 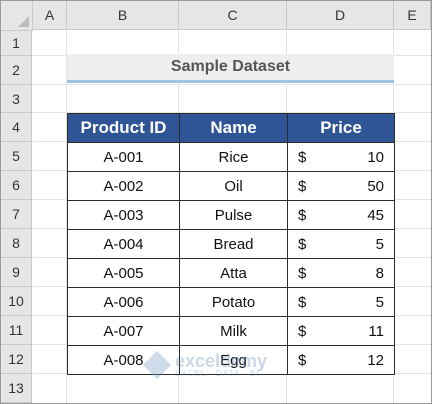 What do you see at coordinates (341, 128) in the screenshot?
I see `header-price: Price` at bounding box center [341, 128].